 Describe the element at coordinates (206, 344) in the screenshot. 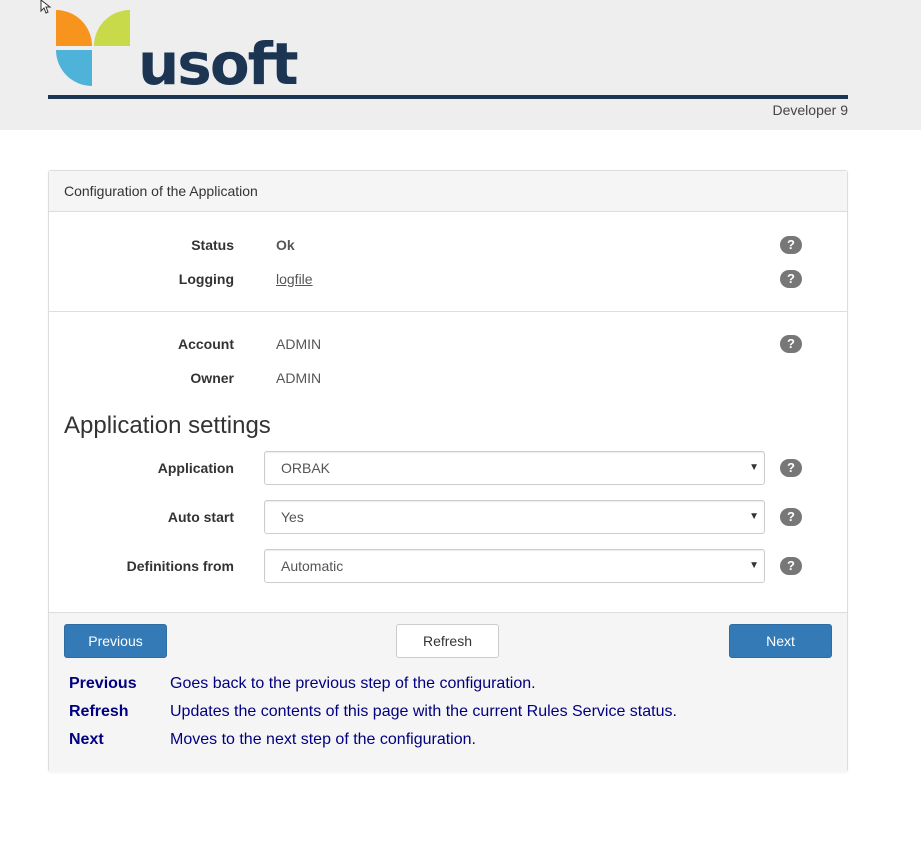

I see `account-label: Account` at that location.